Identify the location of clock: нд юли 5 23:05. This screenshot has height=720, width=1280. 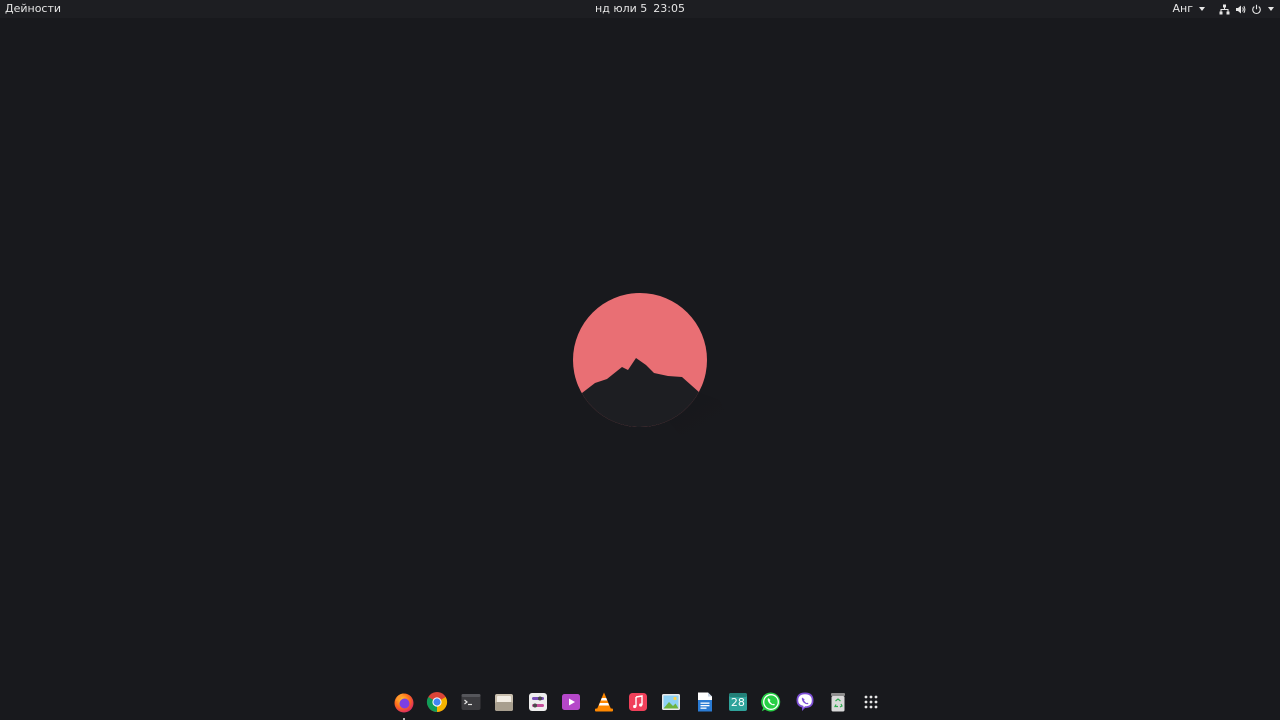
(640, 9).